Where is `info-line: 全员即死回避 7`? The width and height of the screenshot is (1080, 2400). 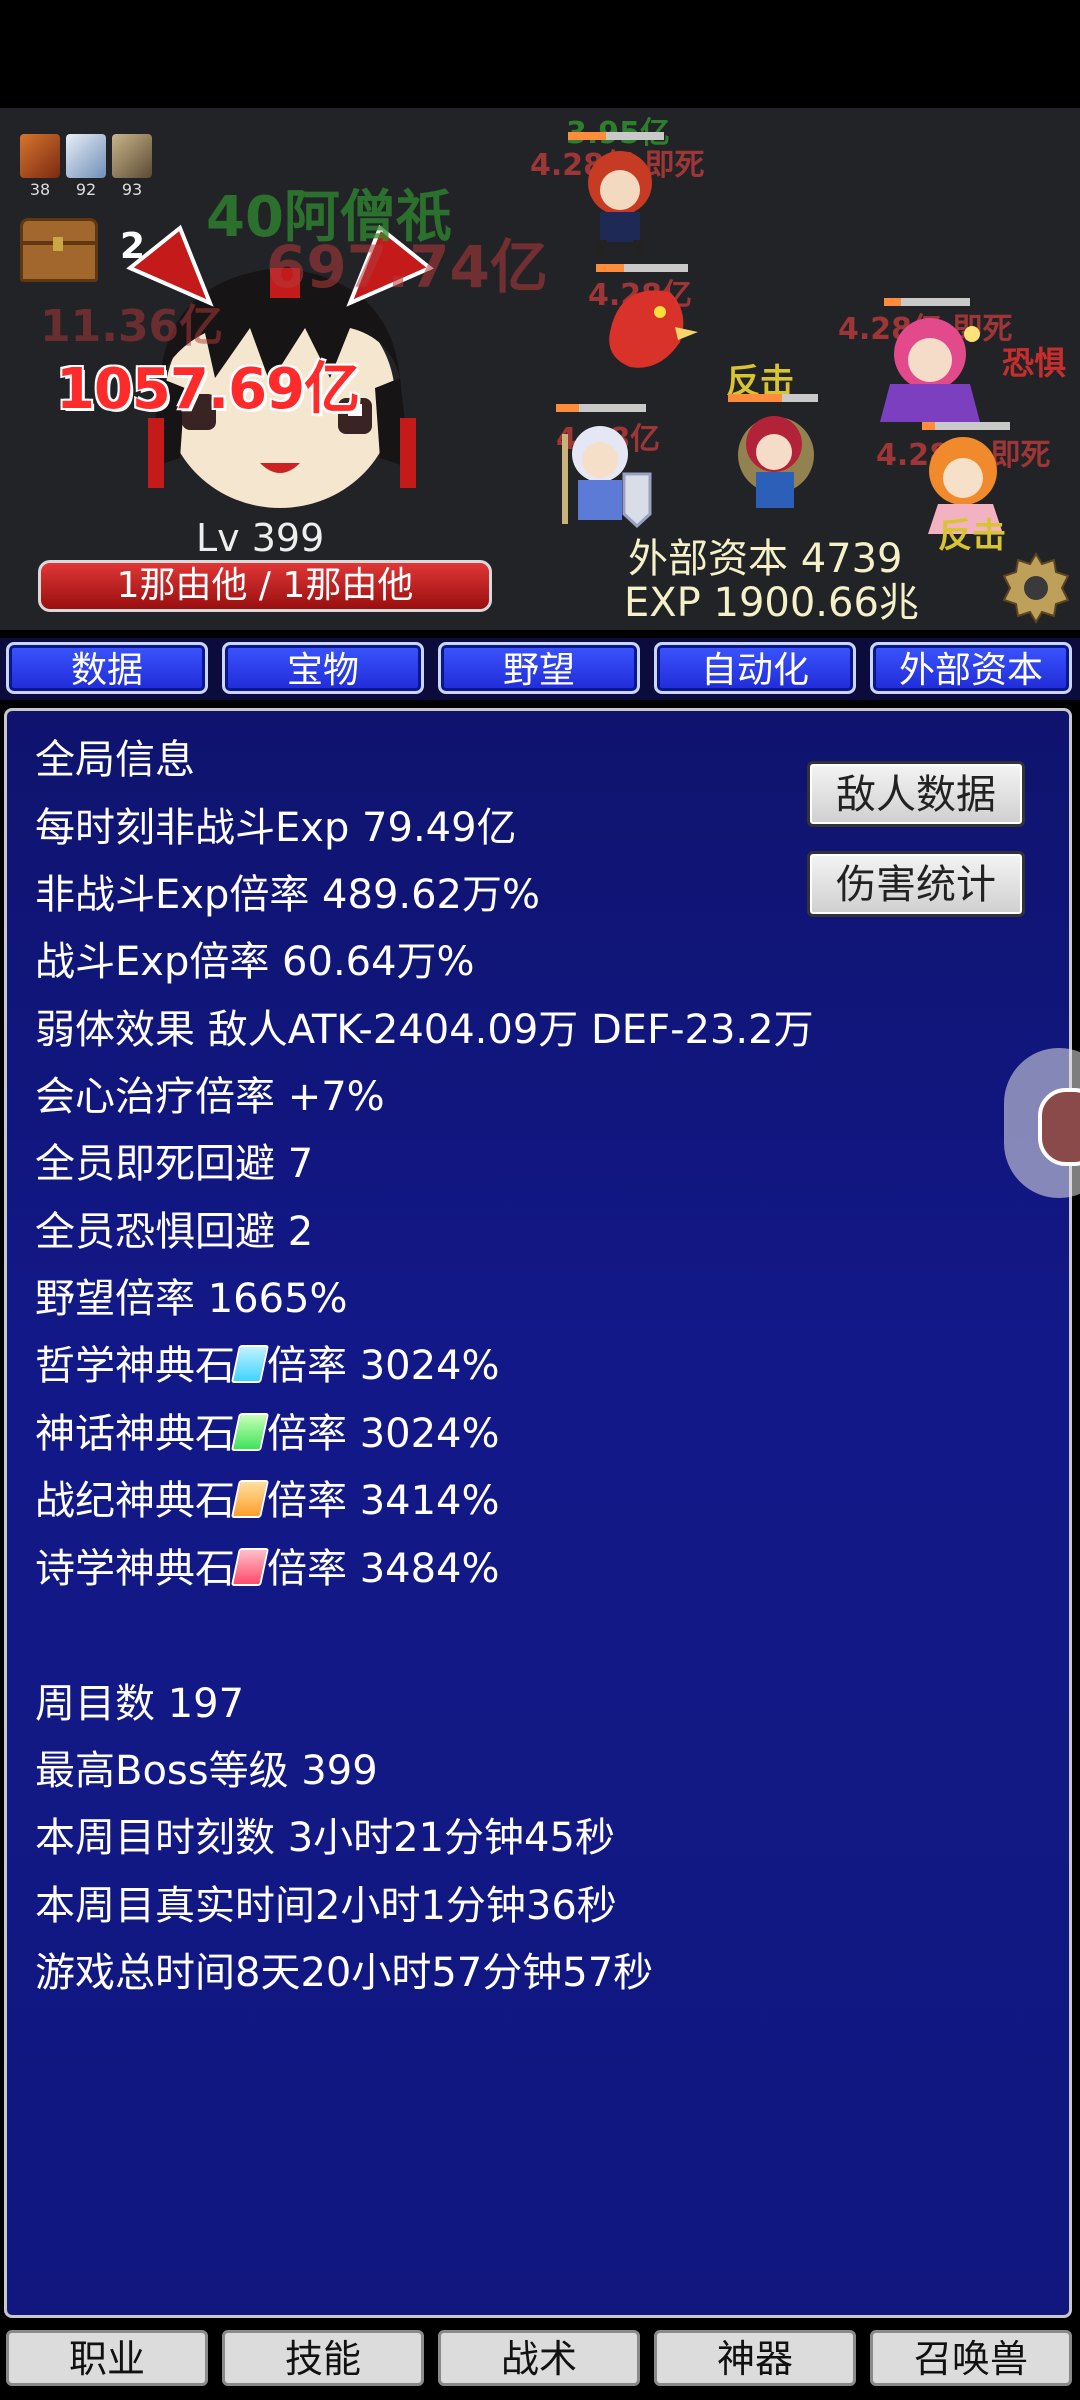
info-line: 全员即死回避 7 is located at coordinates (174, 1164).